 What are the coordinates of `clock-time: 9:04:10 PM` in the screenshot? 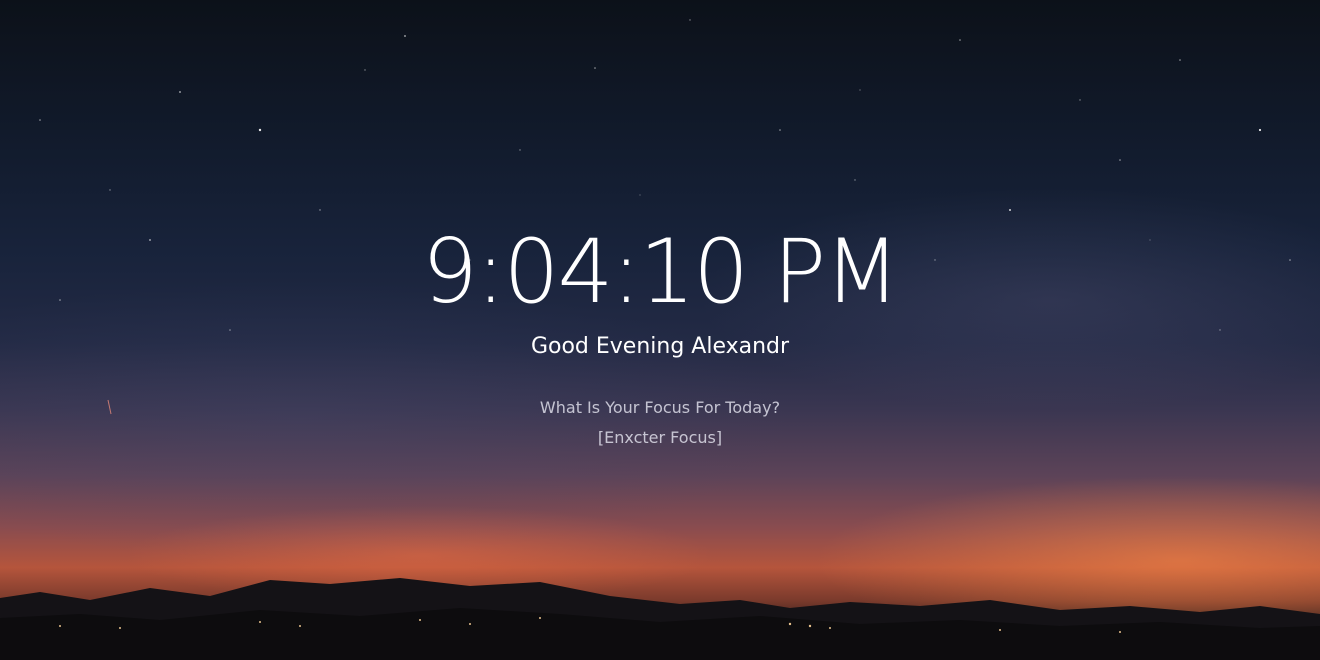 It's located at (660, 271).